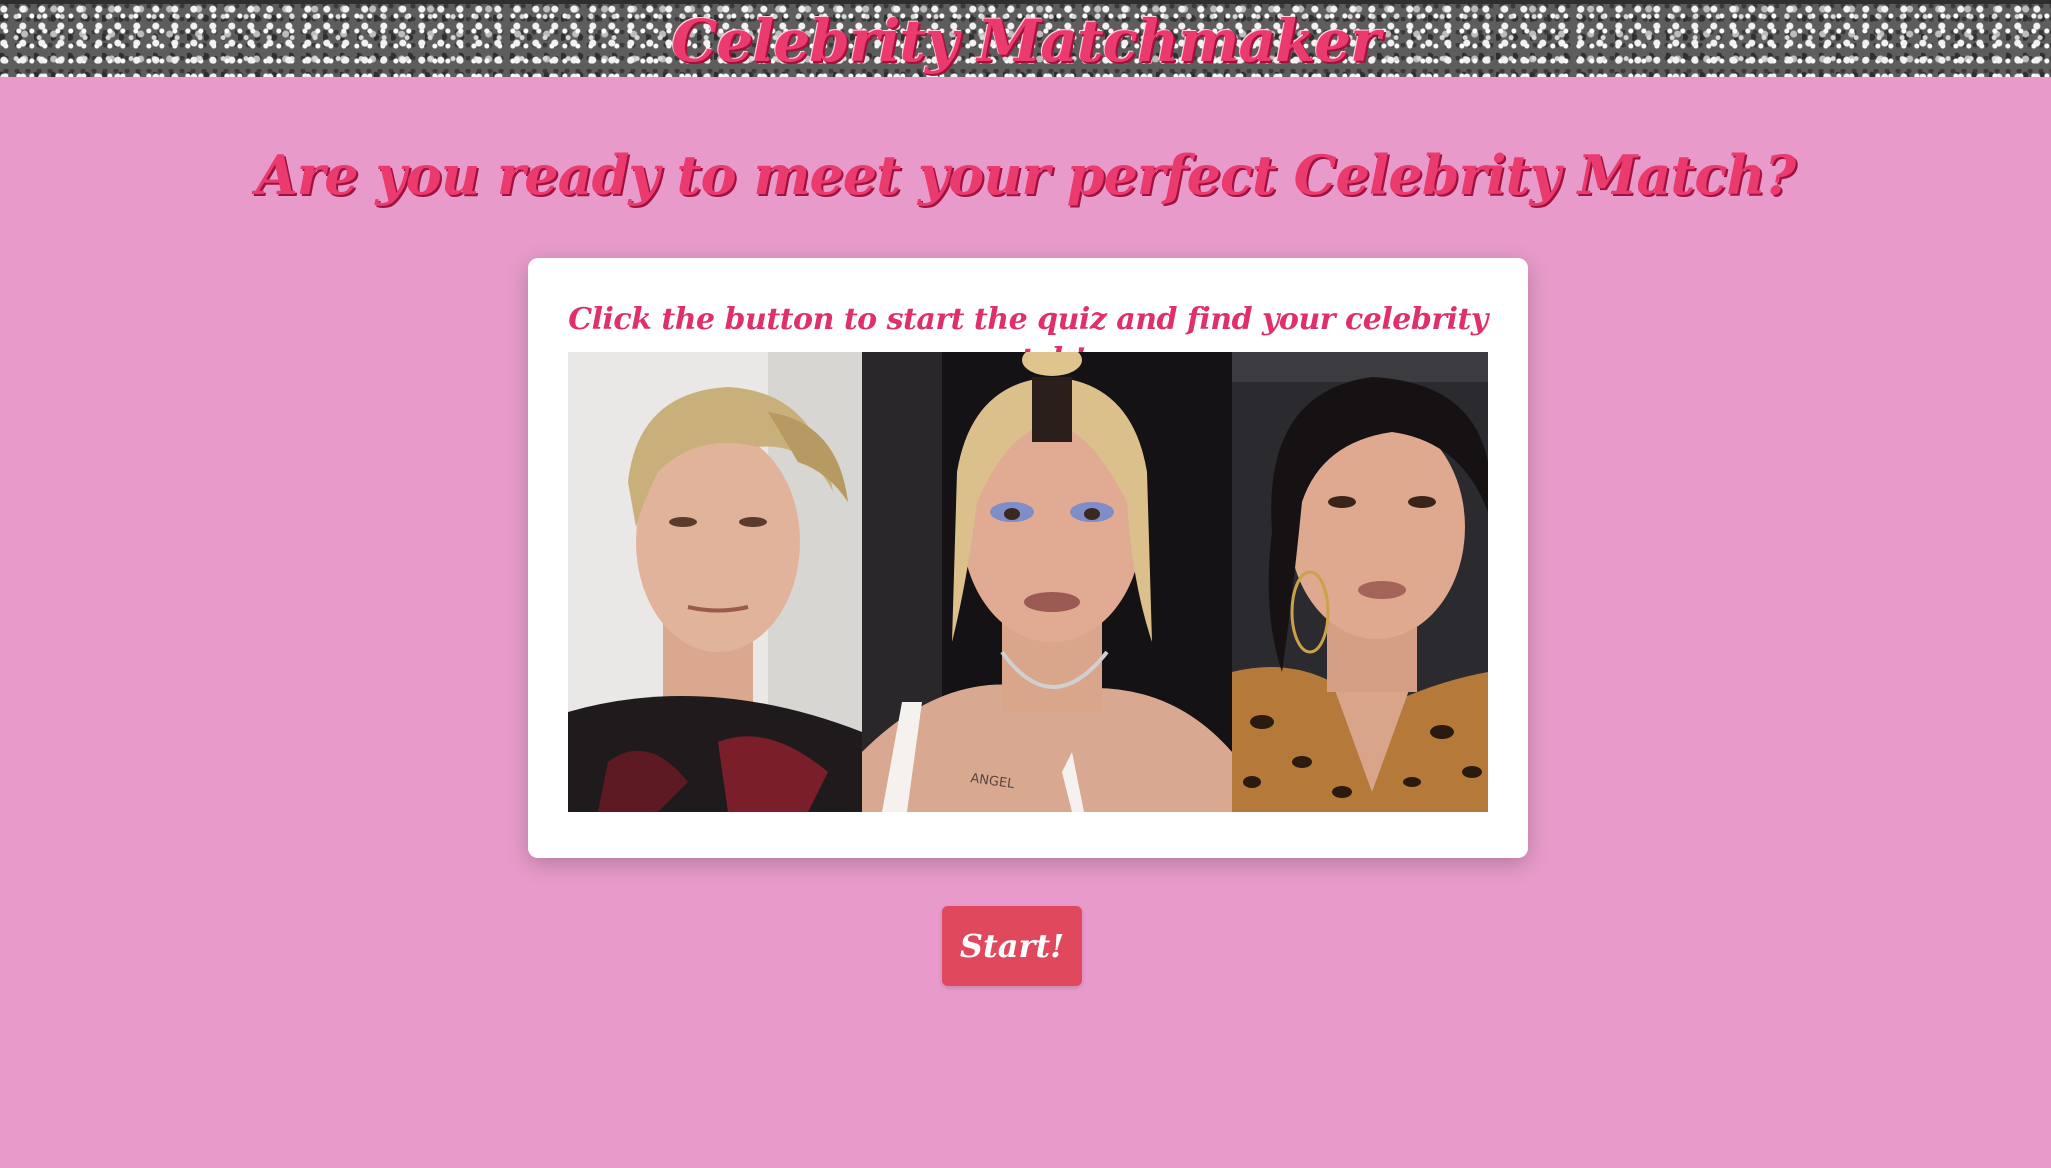 The image size is (2051, 1168). I want to click on site-title: Celebrity Matchmaker, so click(1025, 41).